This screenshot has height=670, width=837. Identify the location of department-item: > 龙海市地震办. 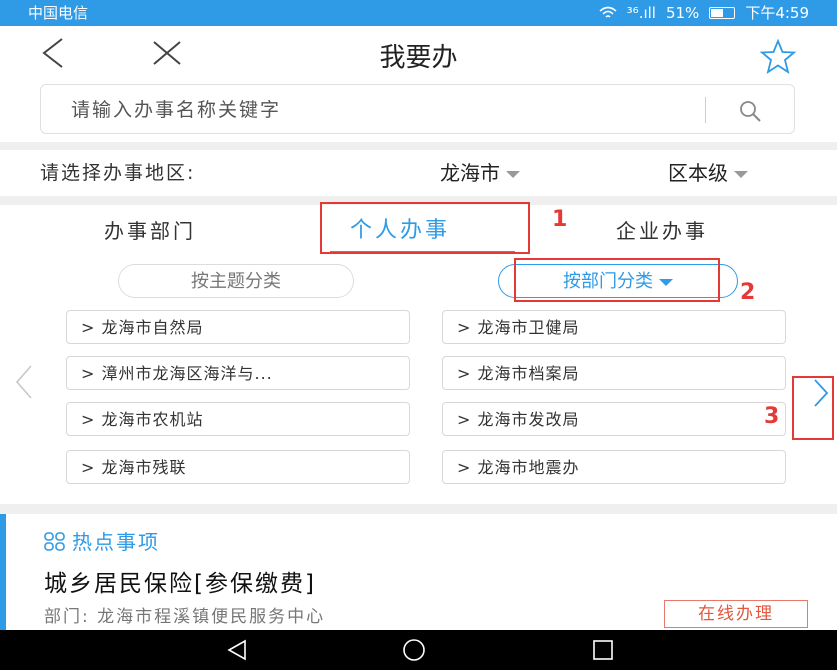
(614, 467).